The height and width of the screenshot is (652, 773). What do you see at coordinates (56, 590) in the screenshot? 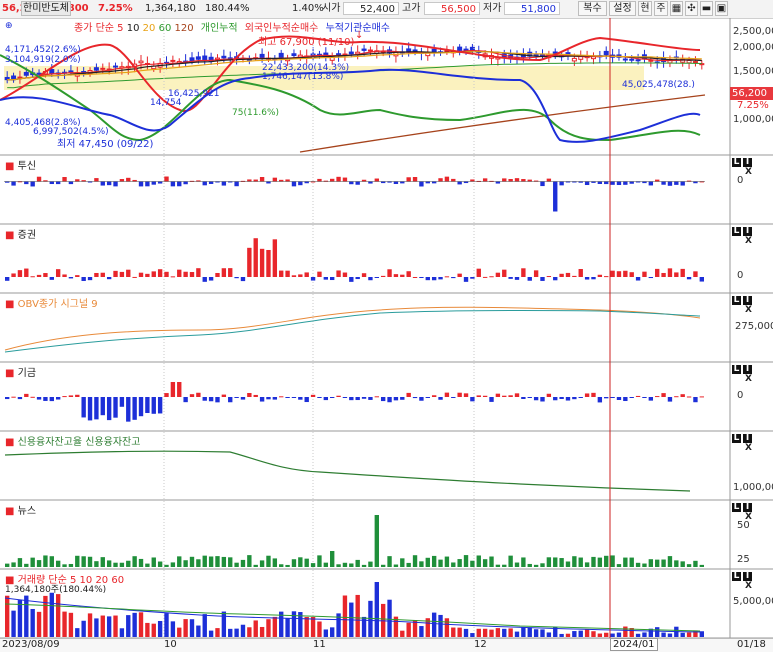
I see `volume-annotation: 1,364,180주(180.44%)` at bounding box center [56, 590].